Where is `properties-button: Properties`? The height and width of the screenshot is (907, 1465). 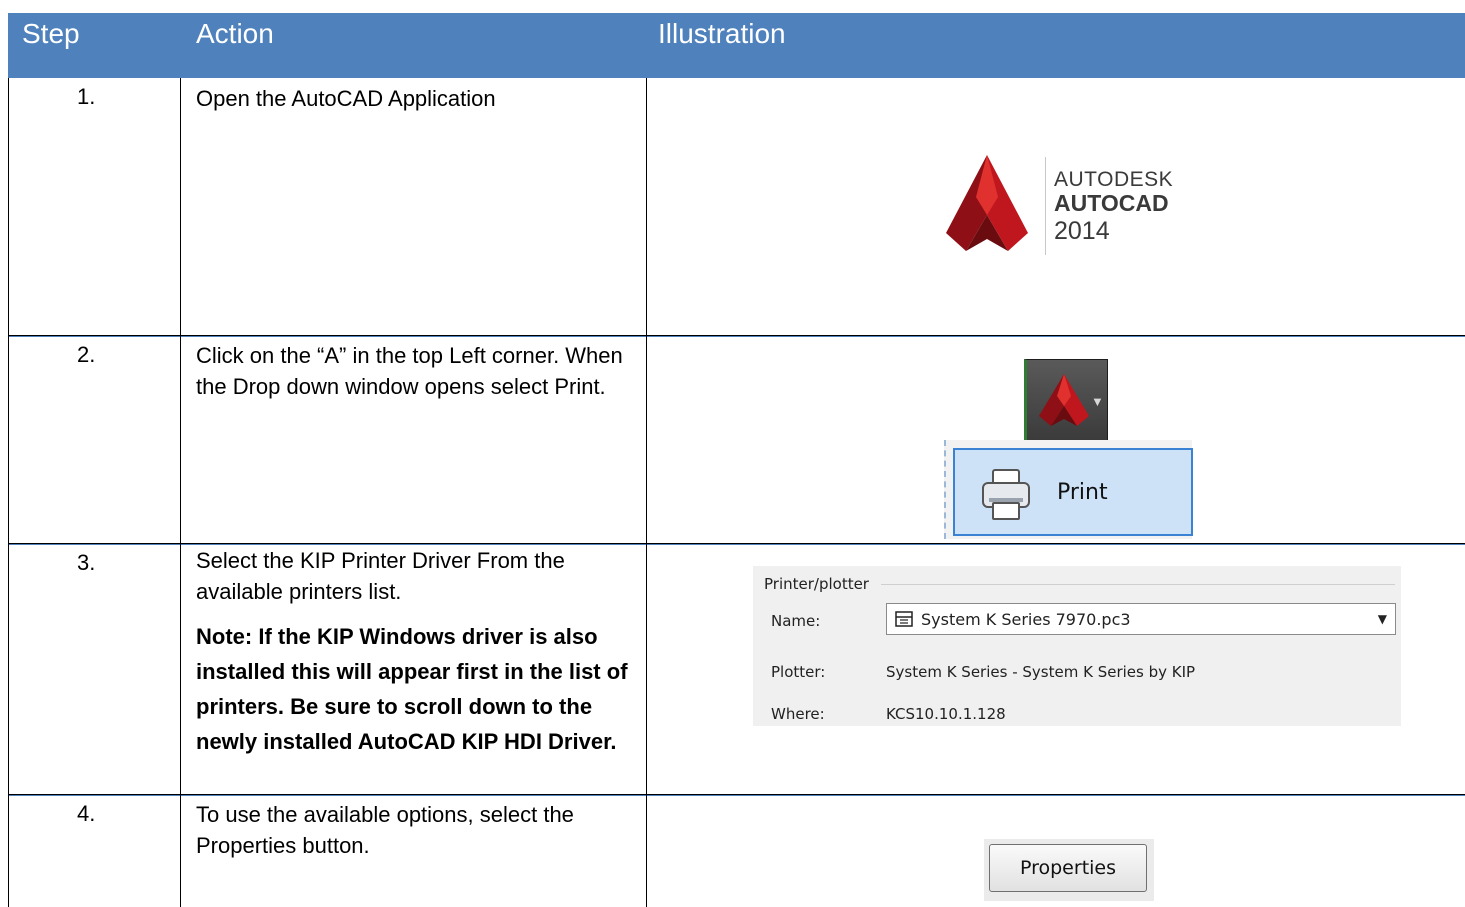
properties-button: Properties is located at coordinates (1068, 868).